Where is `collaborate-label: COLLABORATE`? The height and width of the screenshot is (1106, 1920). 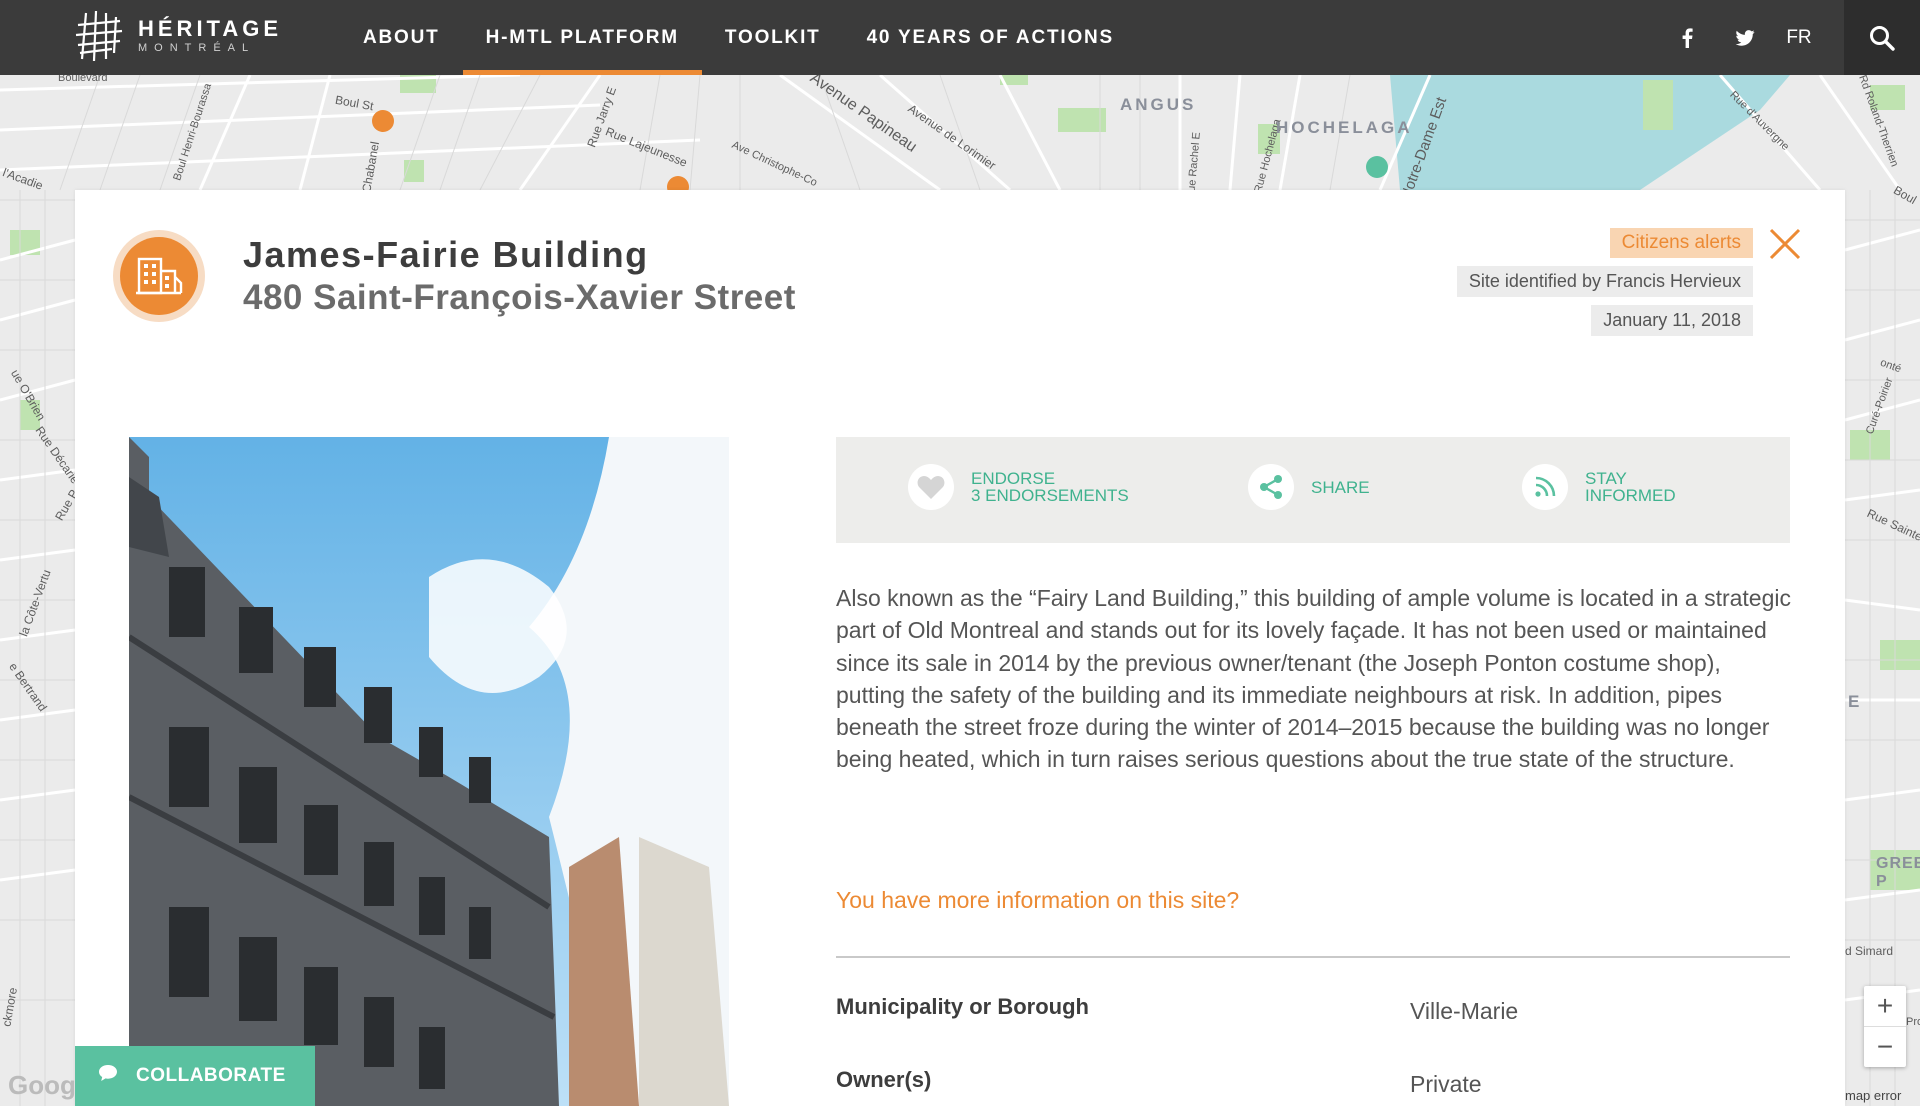
collaborate-label: COLLABORATE is located at coordinates (211, 1075).